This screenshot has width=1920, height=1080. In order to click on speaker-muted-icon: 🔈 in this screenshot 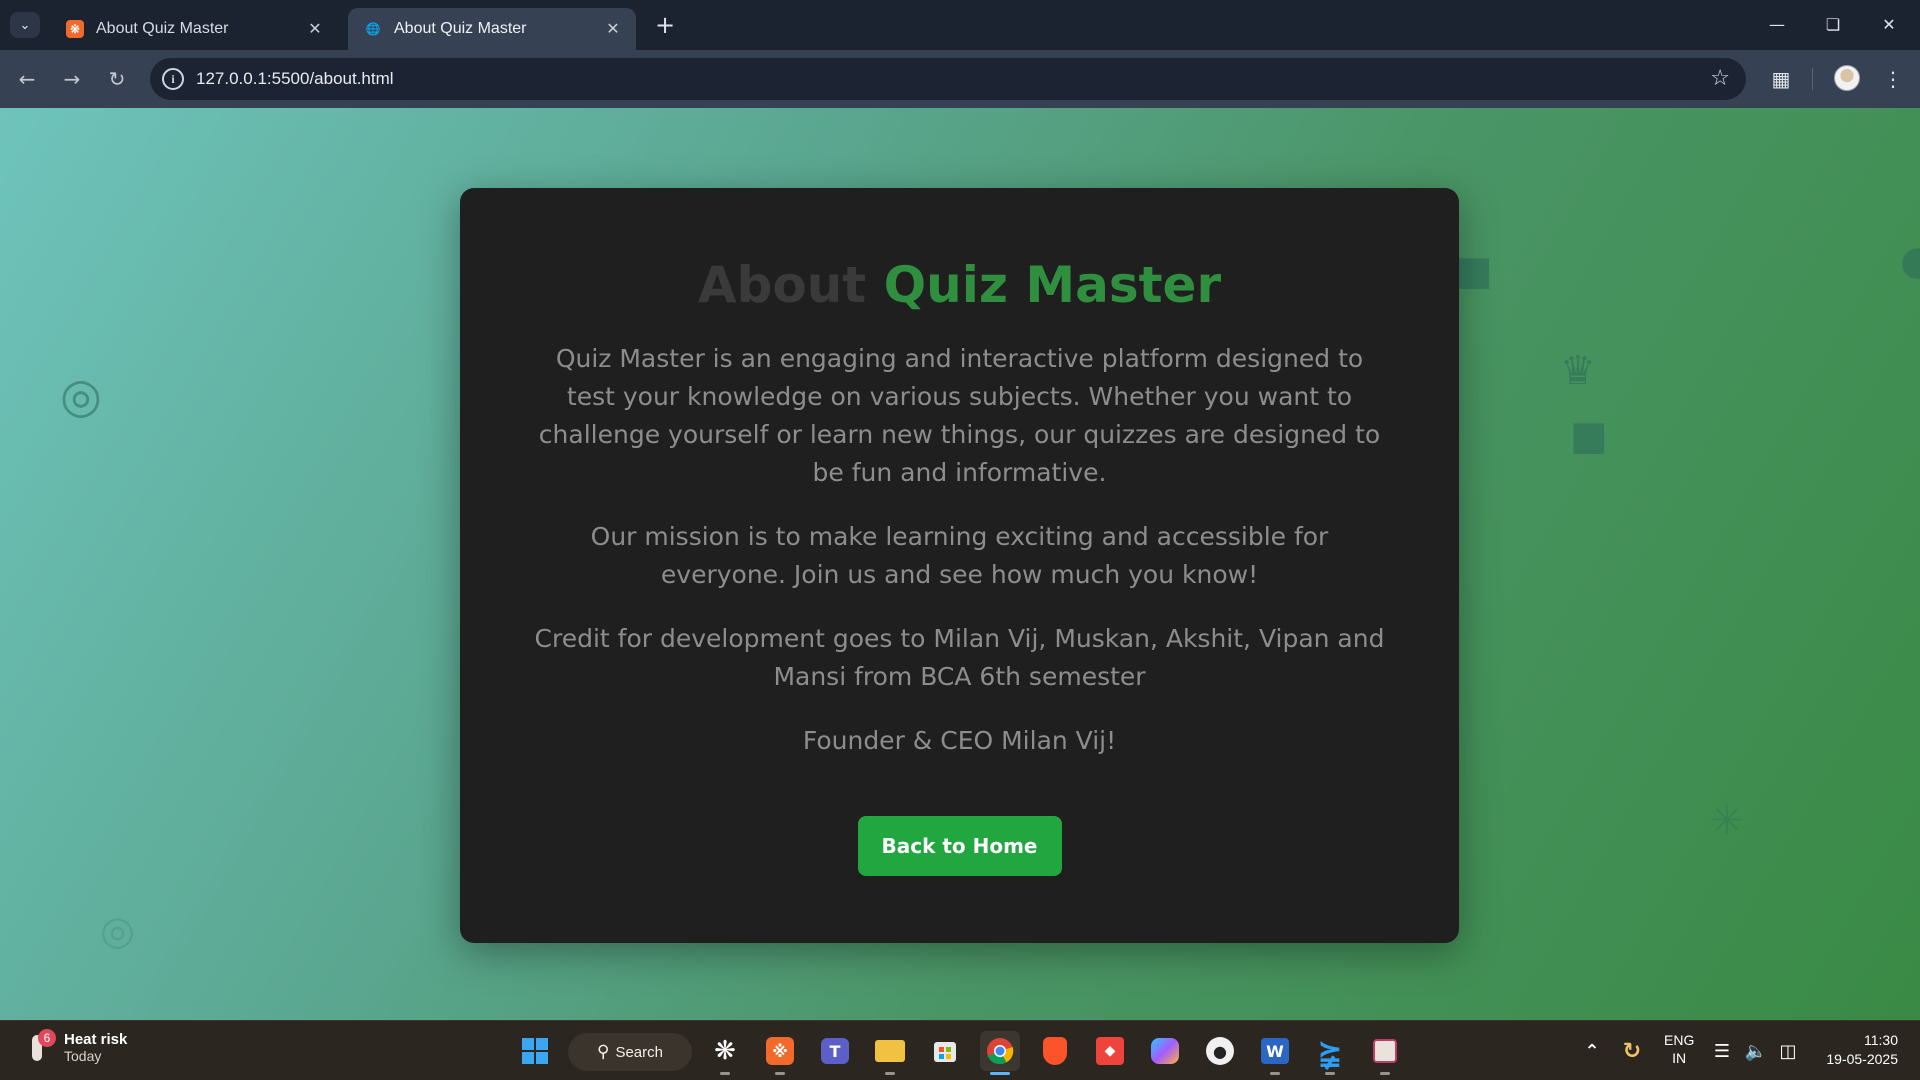, I will do `click(1756, 1051)`.